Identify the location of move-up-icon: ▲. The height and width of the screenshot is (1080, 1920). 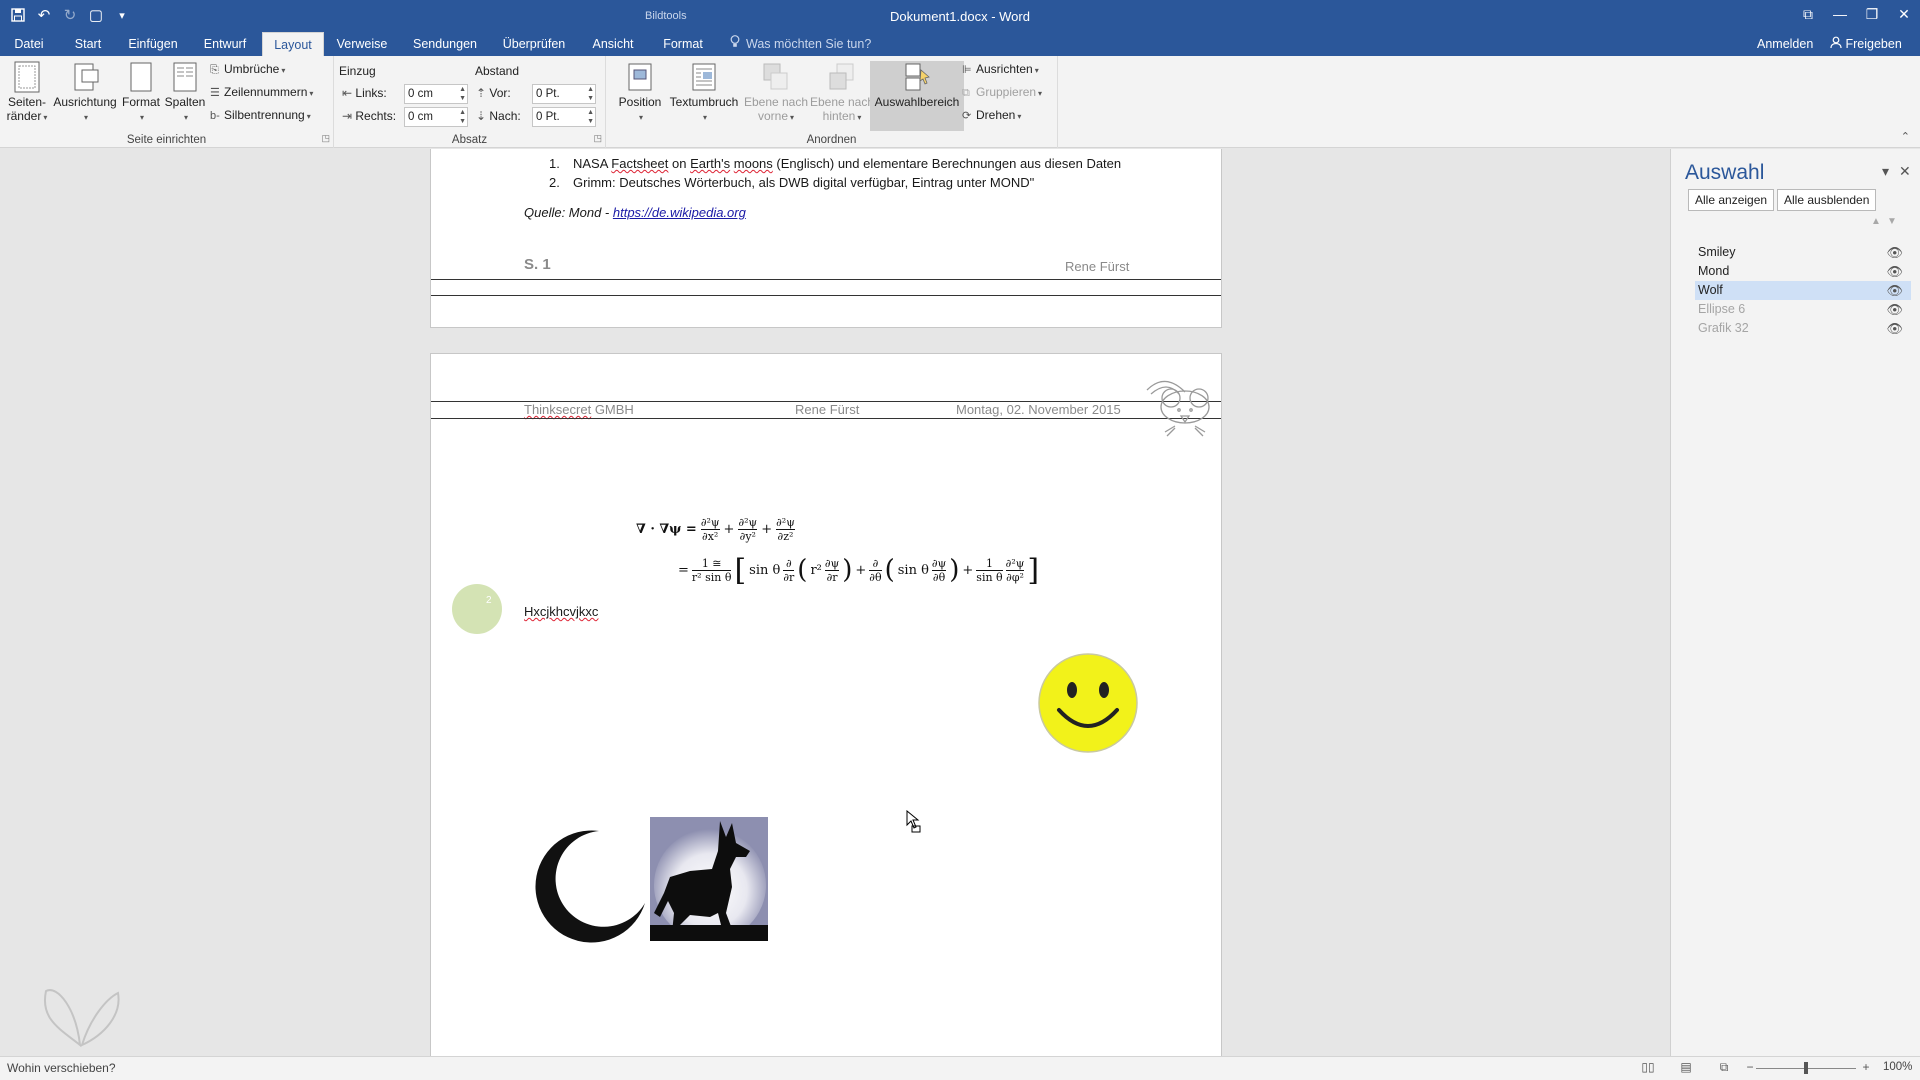
(1876, 221).